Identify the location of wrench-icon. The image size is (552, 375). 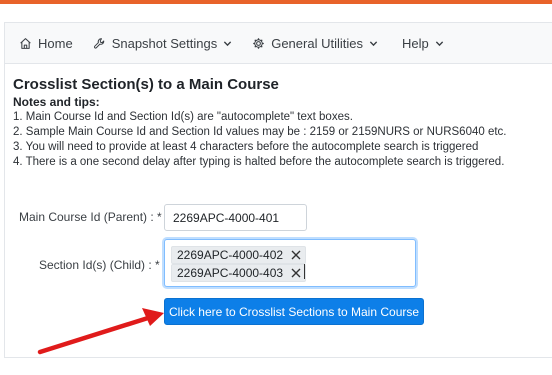
(98, 43).